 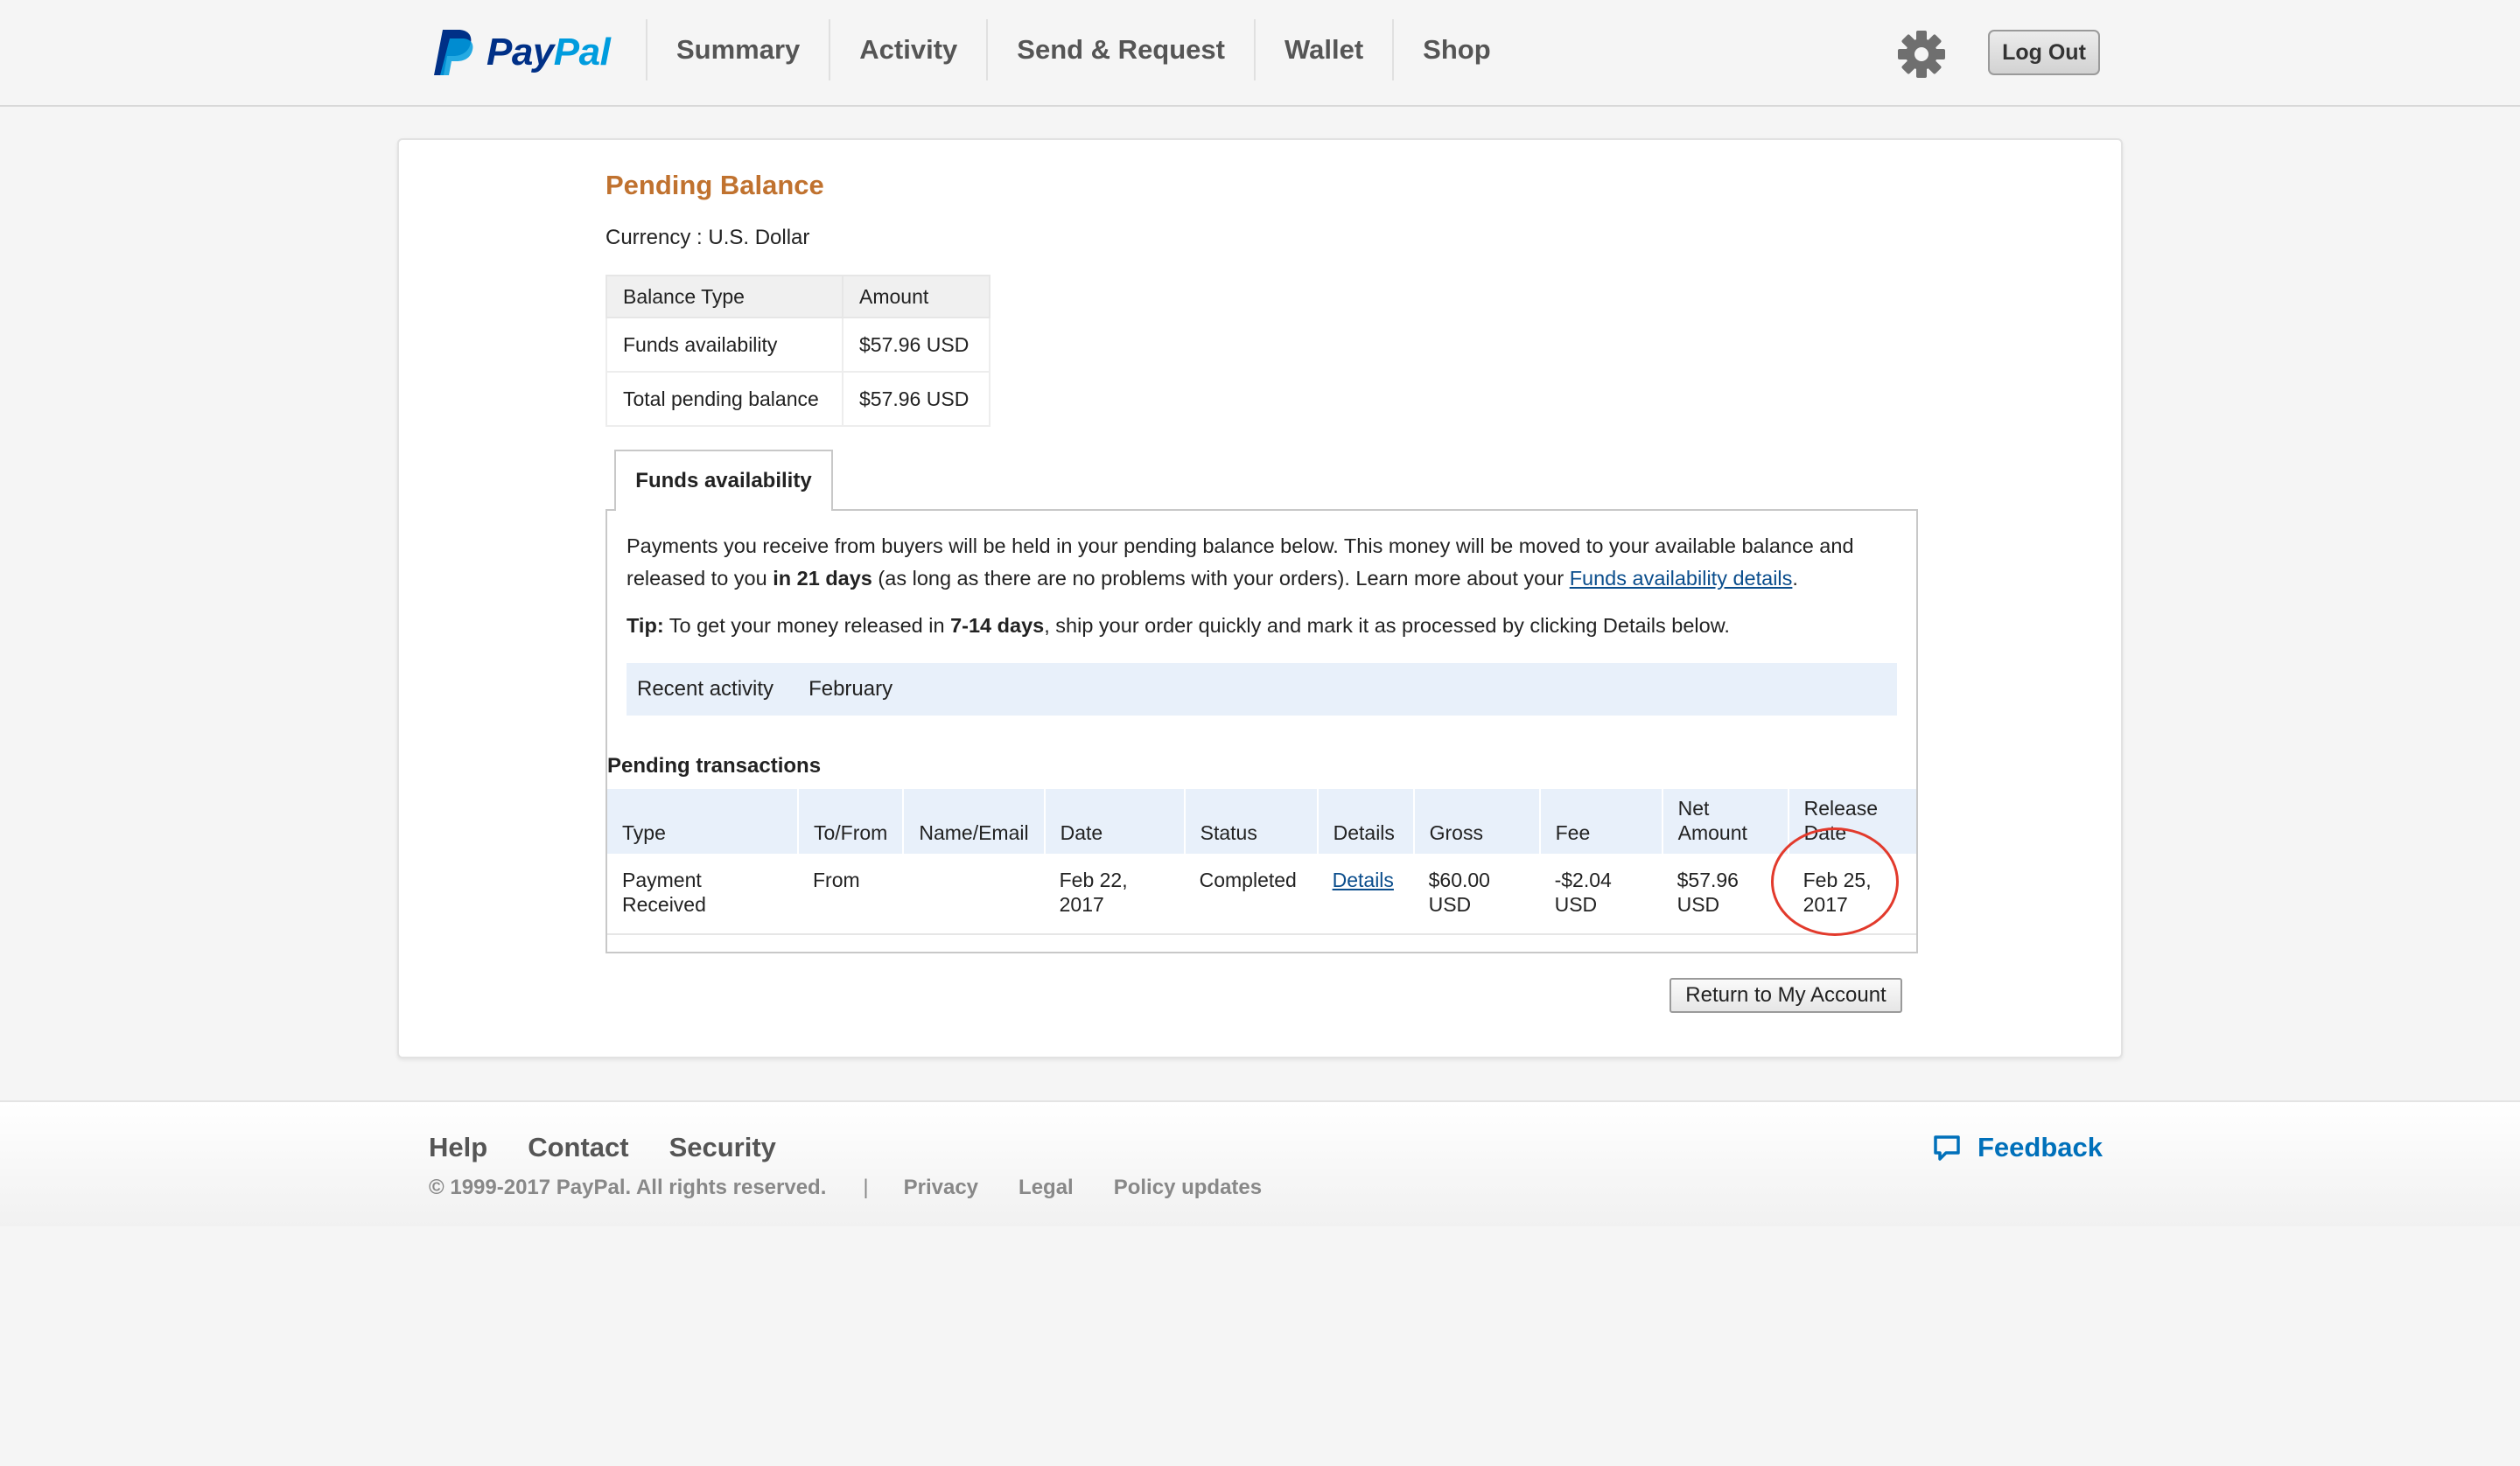 I want to click on recent-activity-label: Recent activity, so click(x=705, y=689).